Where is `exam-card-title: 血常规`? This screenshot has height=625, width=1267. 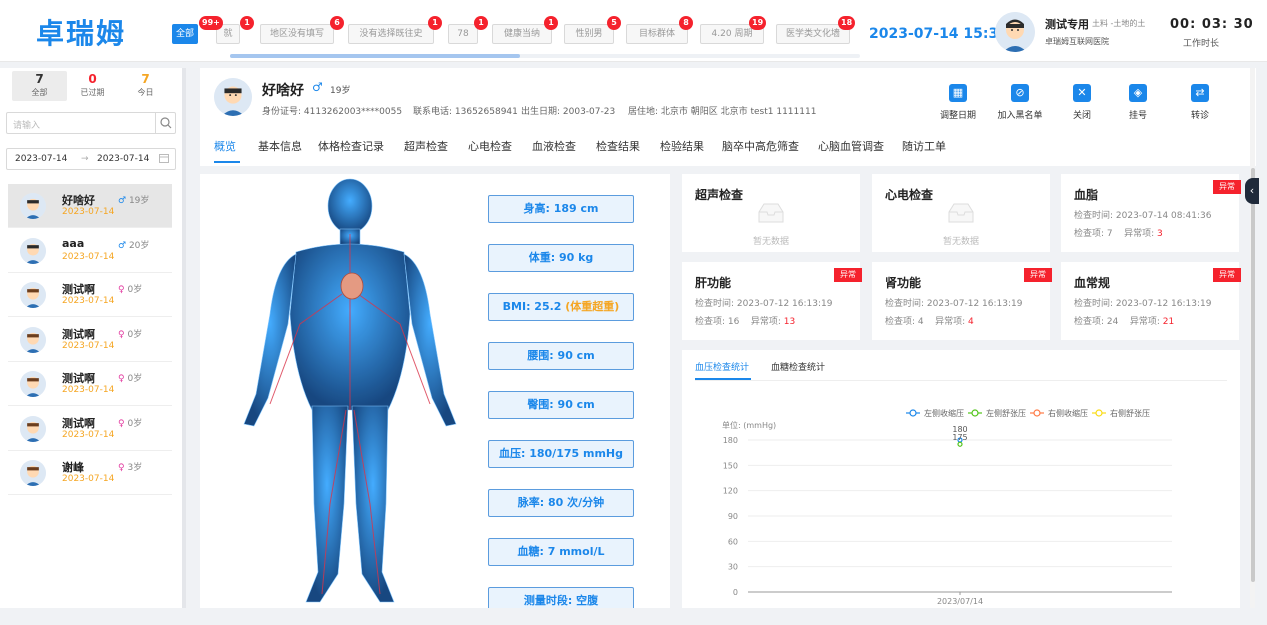 exam-card-title: 血常规 is located at coordinates (1092, 283).